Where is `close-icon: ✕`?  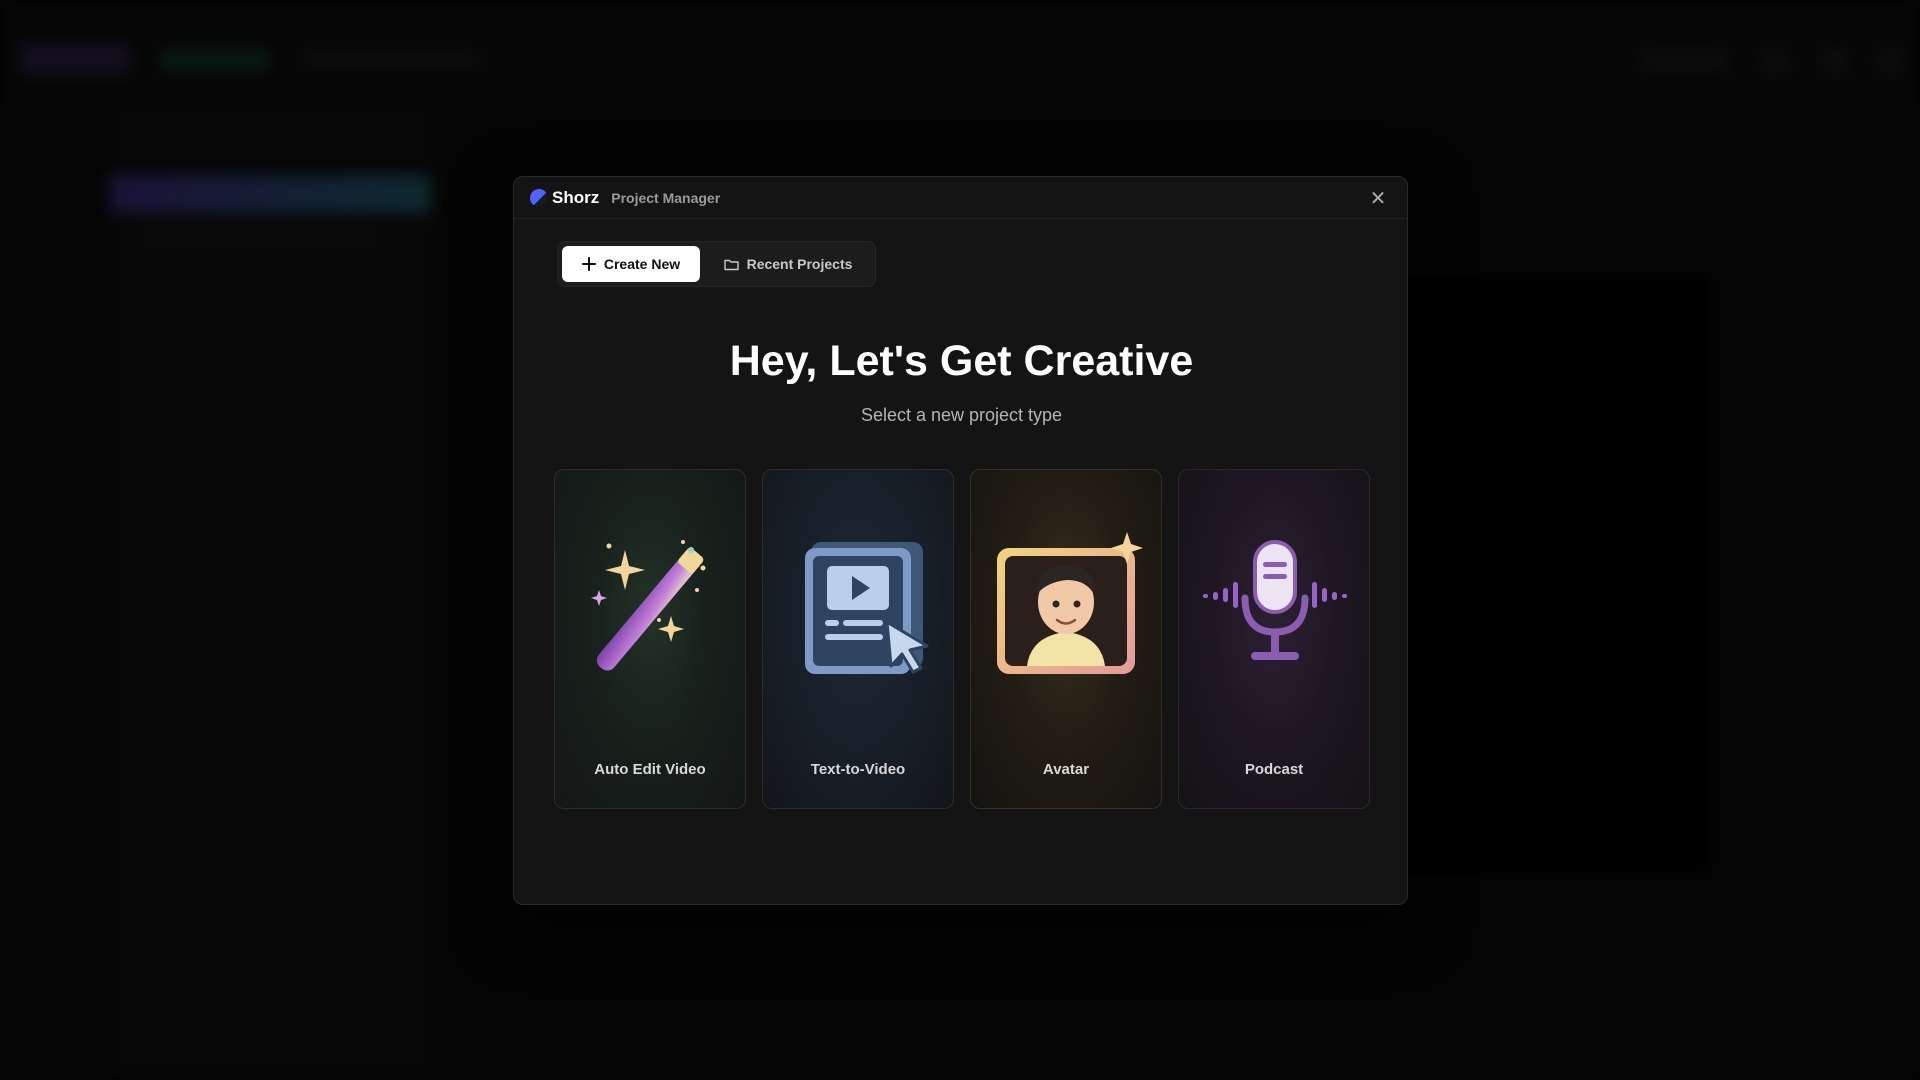 close-icon: ✕ is located at coordinates (1378, 197).